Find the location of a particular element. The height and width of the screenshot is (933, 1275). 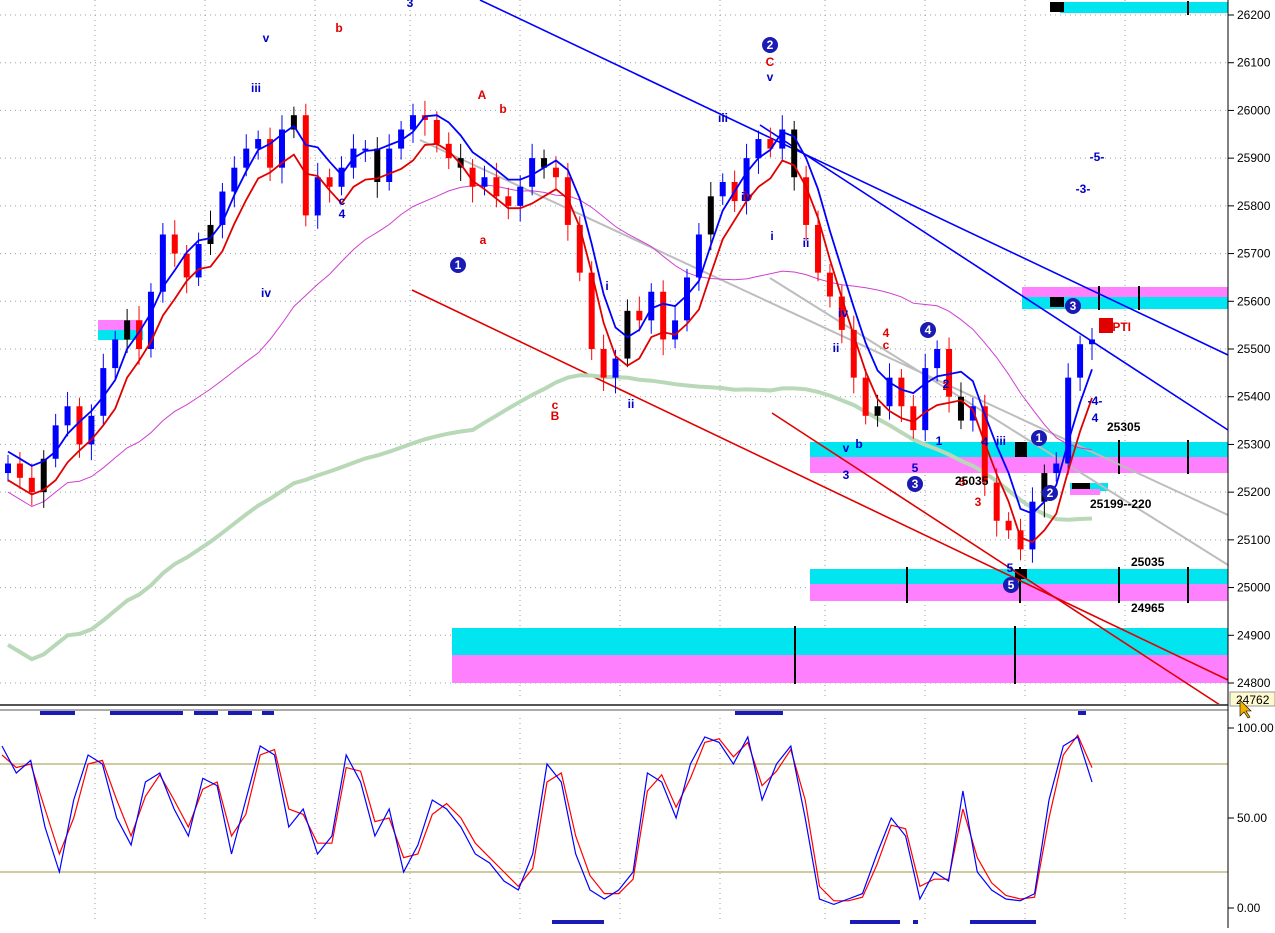

axis-tick-label: 25800 is located at coordinates (1254, 206).